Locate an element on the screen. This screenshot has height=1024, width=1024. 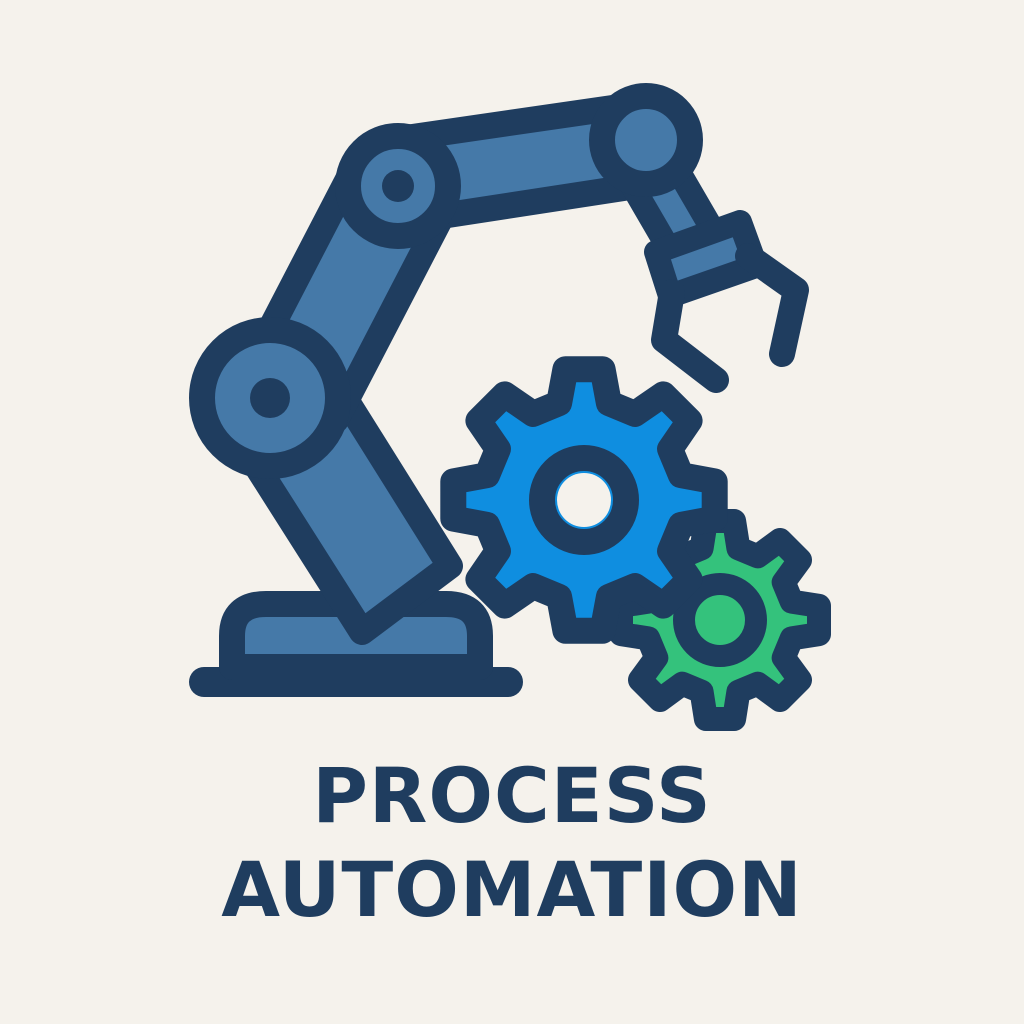
caption-line-2: AUTOMATION is located at coordinates (512, 889).